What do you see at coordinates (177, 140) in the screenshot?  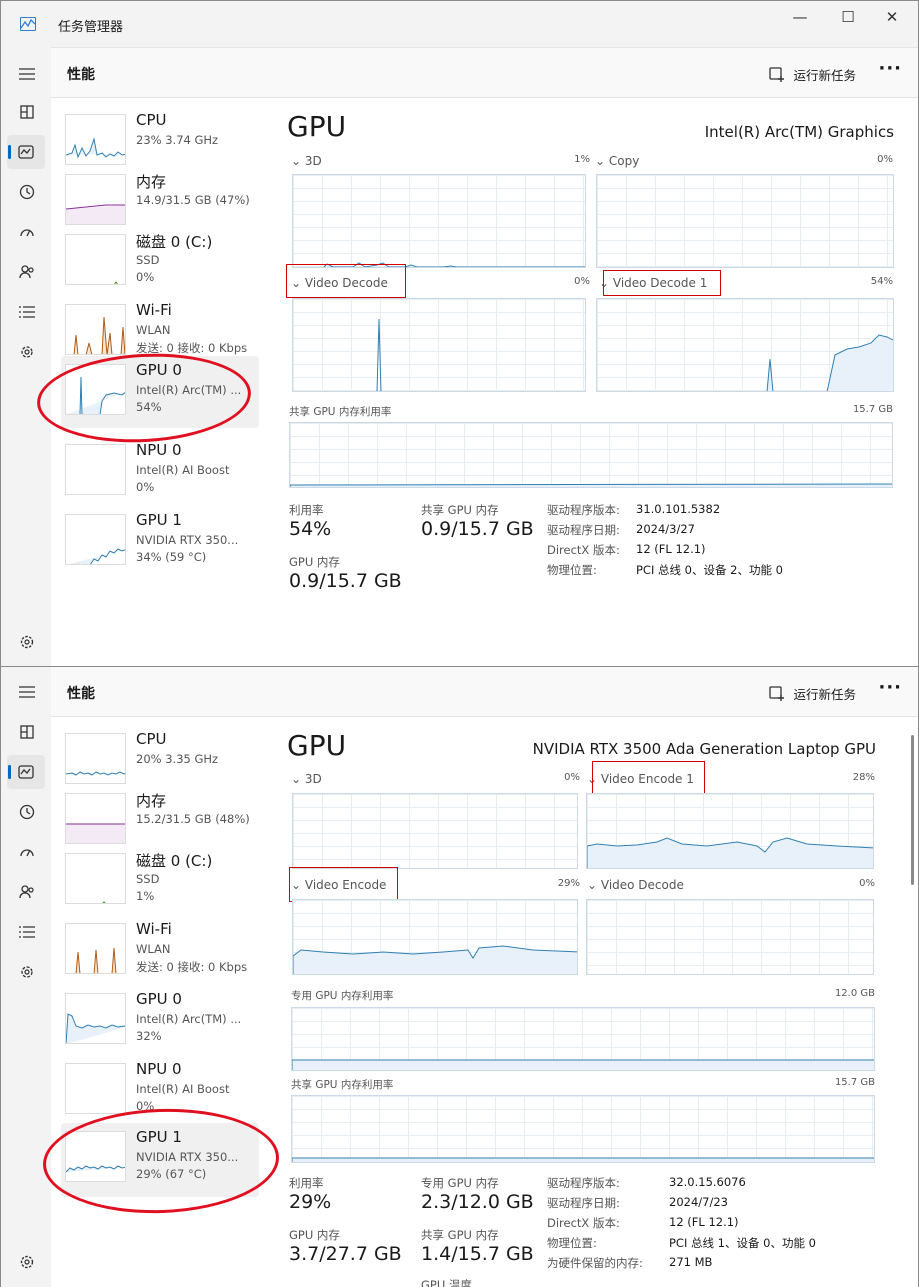 I see `device-detail: 23% 3.74 GHz` at bounding box center [177, 140].